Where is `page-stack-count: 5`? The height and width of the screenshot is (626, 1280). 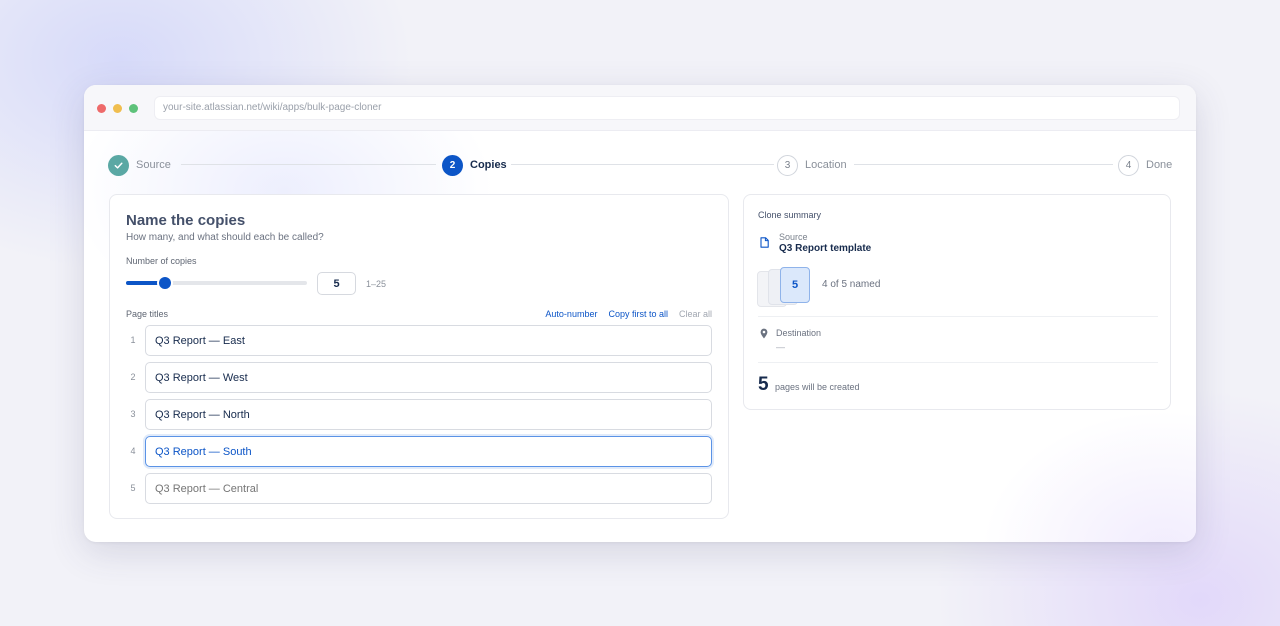
page-stack-count: 5 is located at coordinates (795, 285).